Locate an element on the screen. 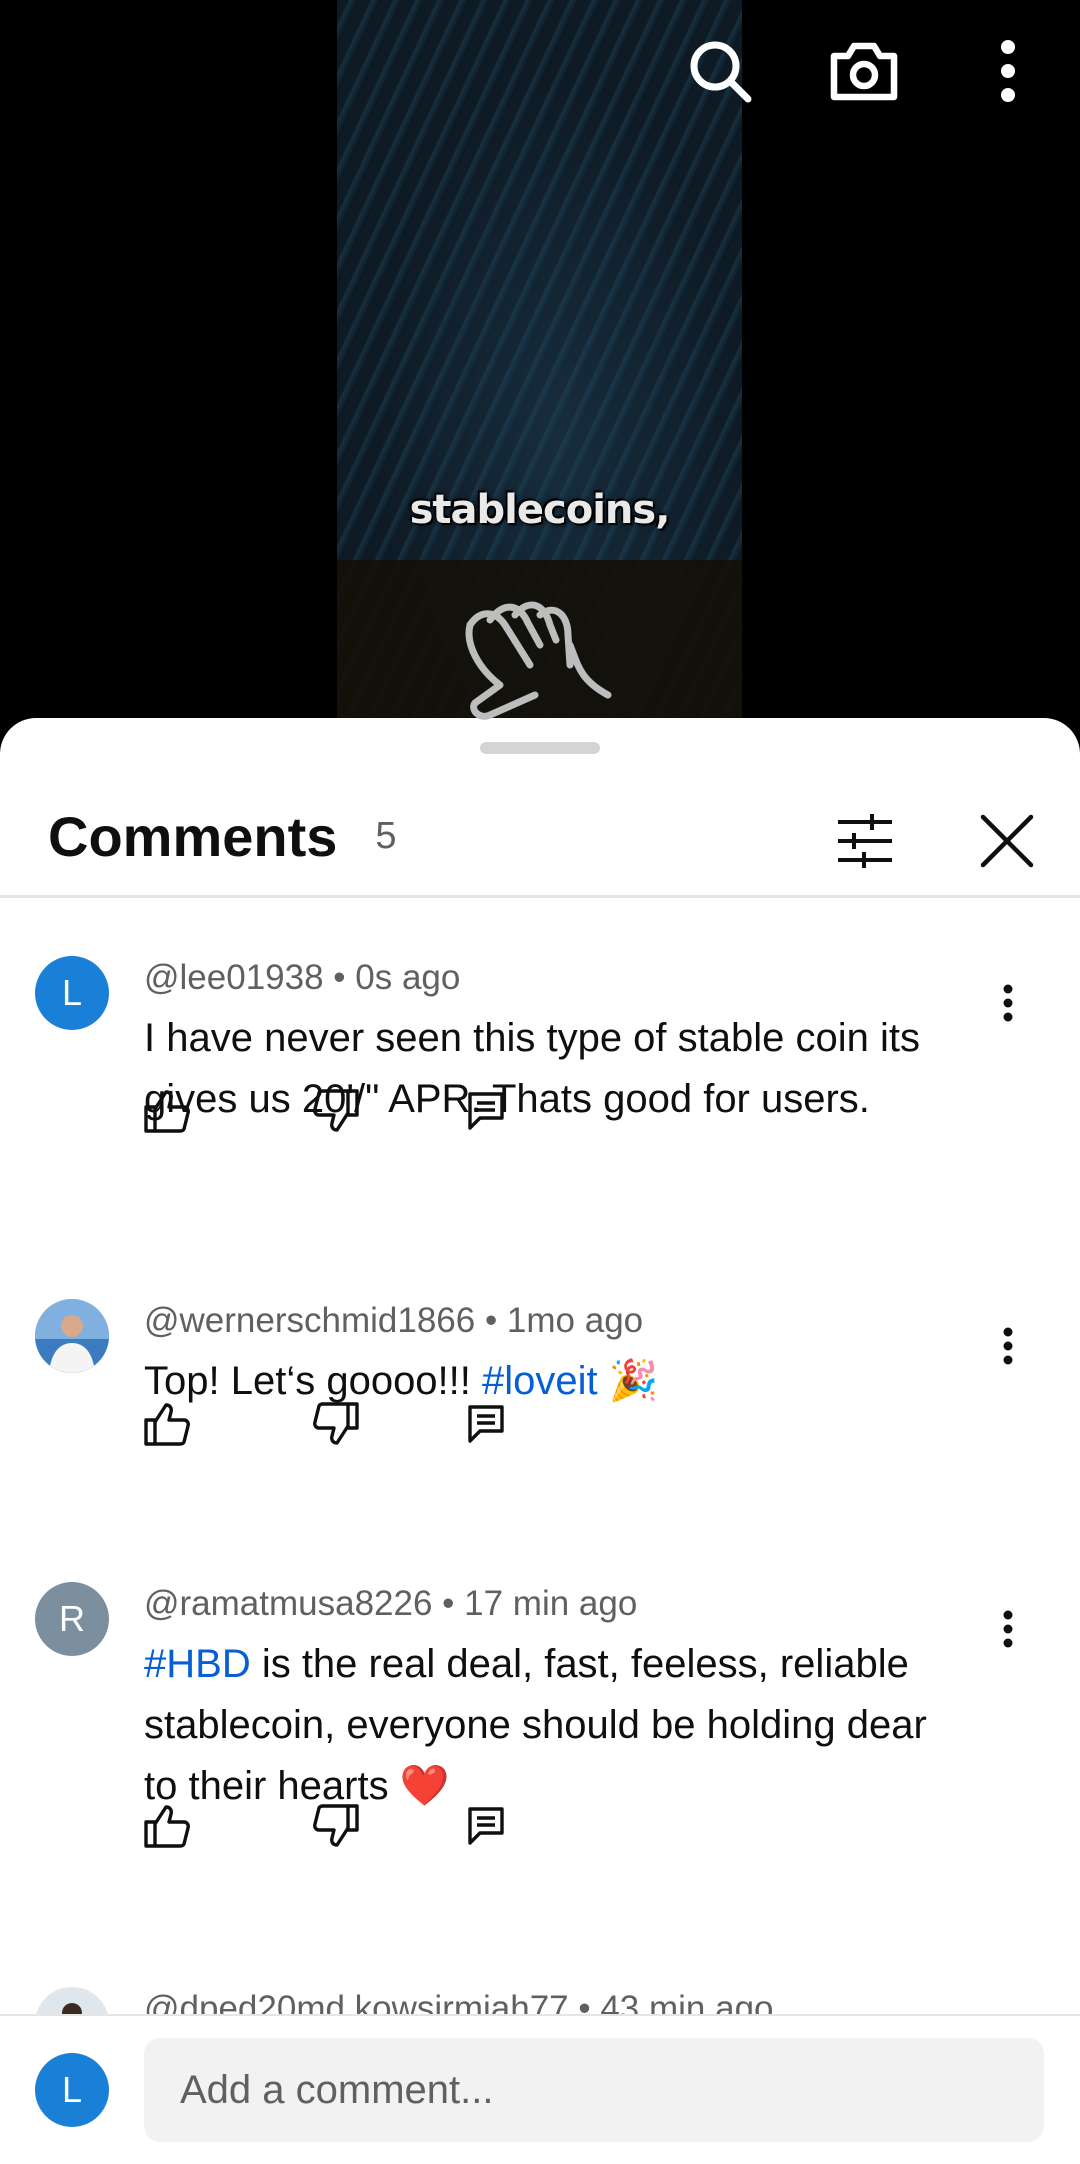 The height and width of the screenshot is (2164, 1080). avatar: L is located at coordinates (72, 993).